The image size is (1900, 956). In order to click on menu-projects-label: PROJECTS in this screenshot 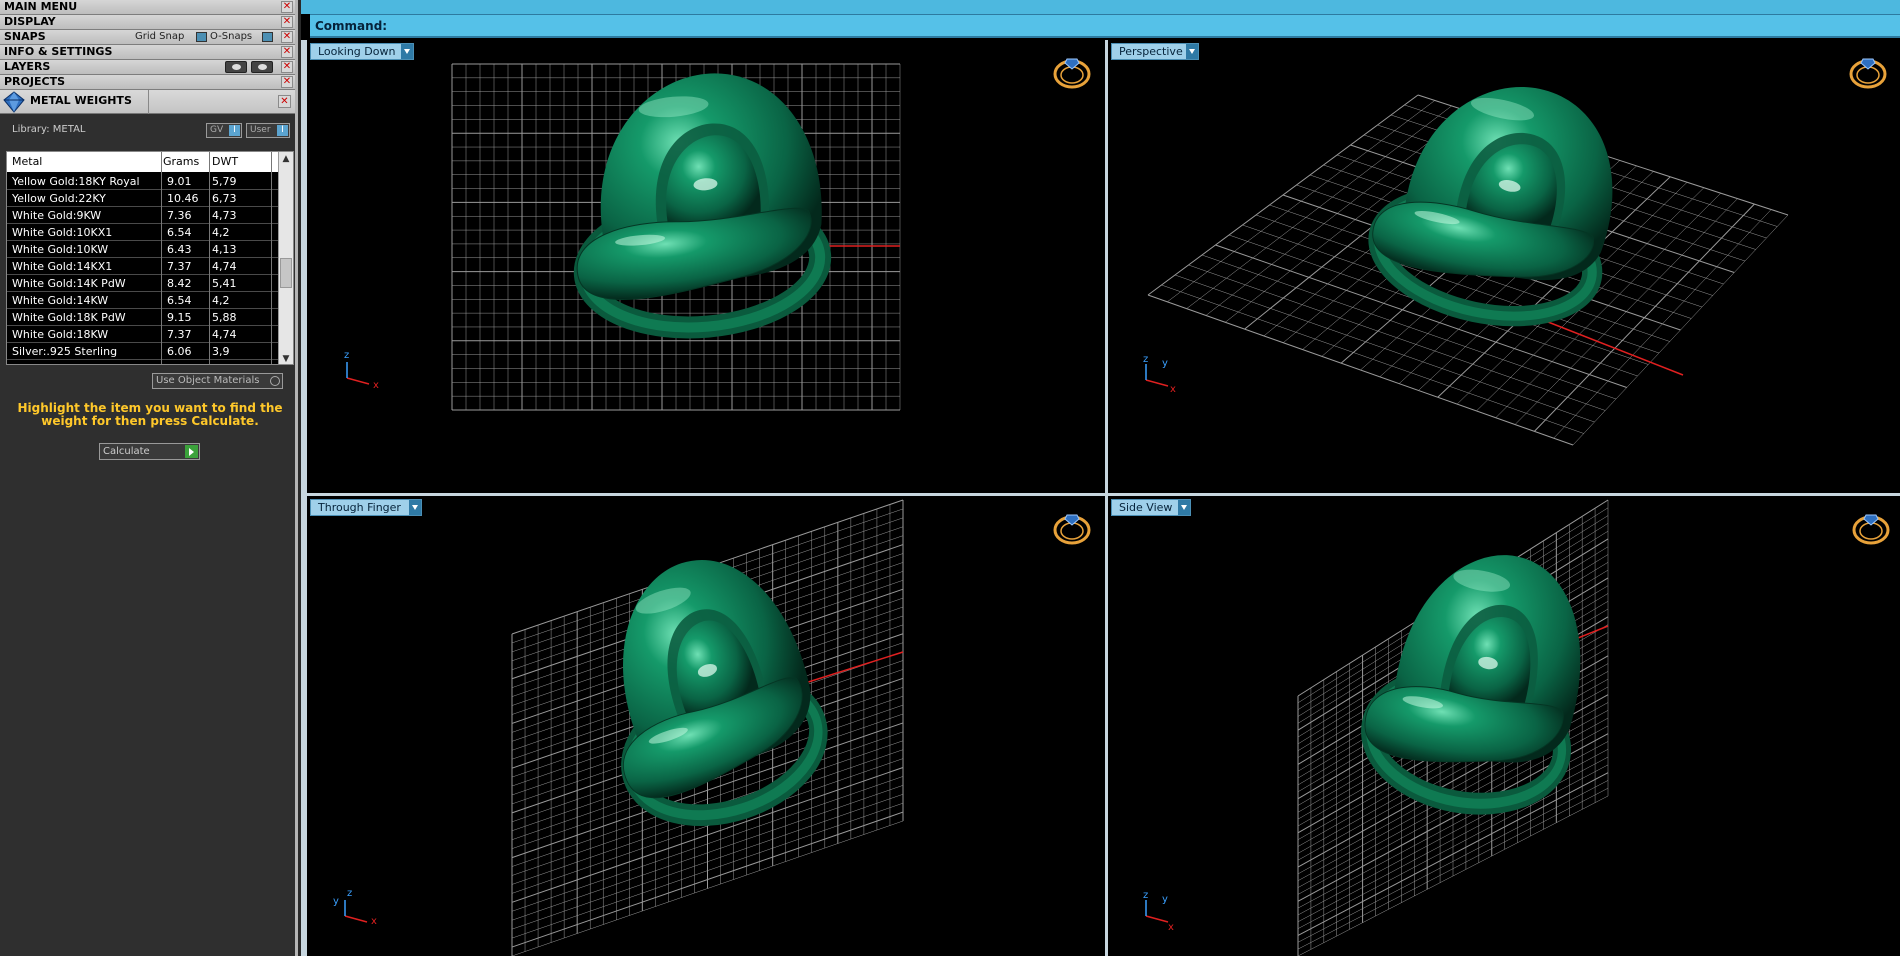, I will do `click(34, 81)`.